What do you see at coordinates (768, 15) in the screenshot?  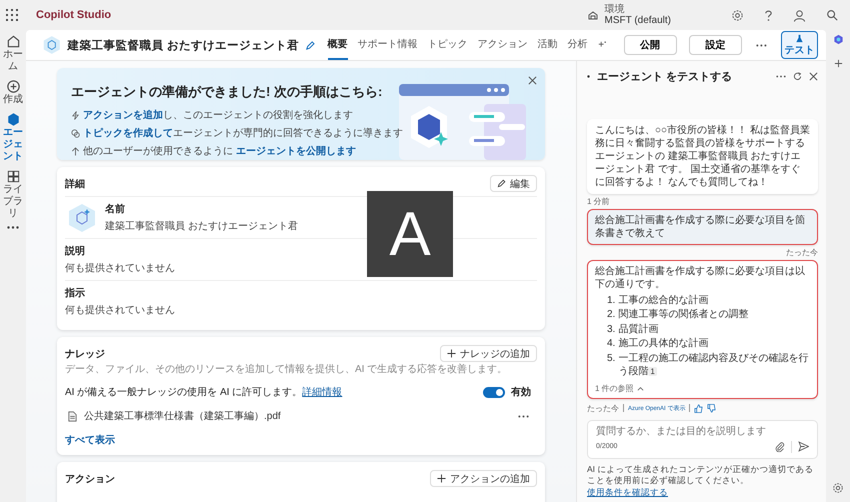 I see `help-icon` at bounding box center [768, 15].